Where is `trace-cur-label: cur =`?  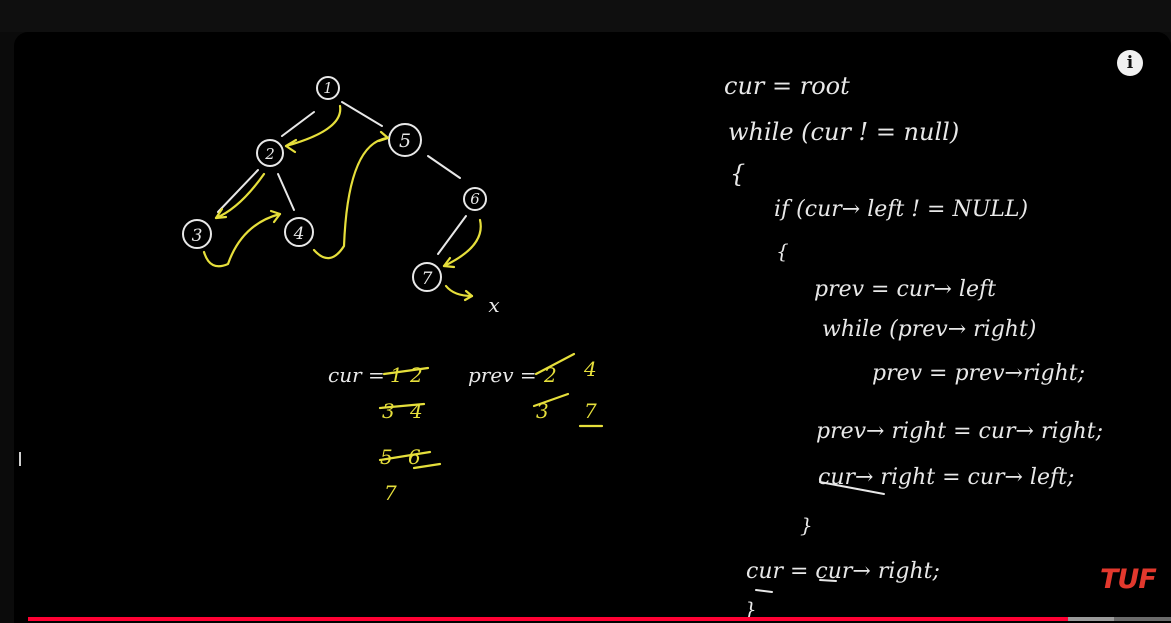 trace-cur-label: cur = is located at coordinates (356, 375).